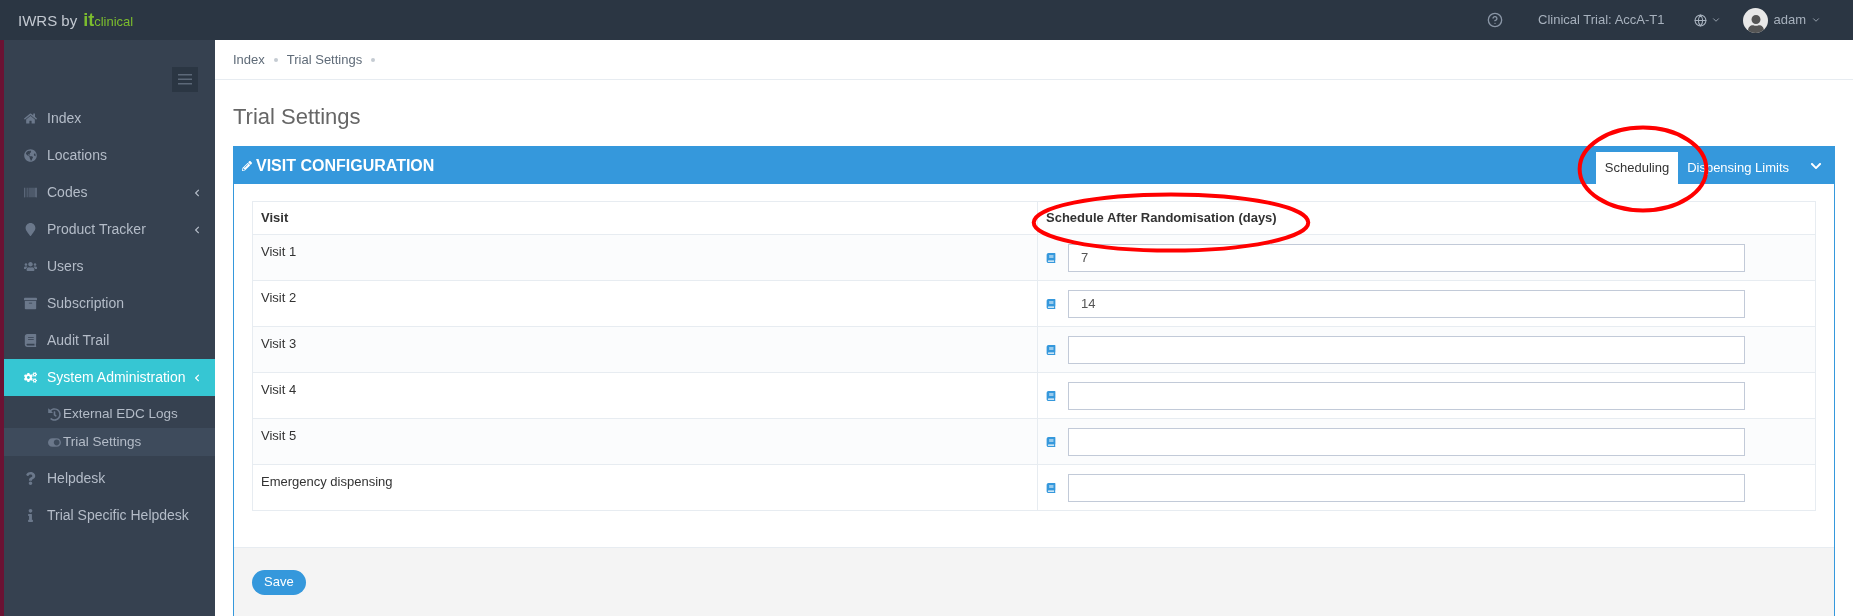 Image resolution: width=1853 pixels, height=616 pixels. I want to click on visit-name: Visit 2, so click(279, 297).